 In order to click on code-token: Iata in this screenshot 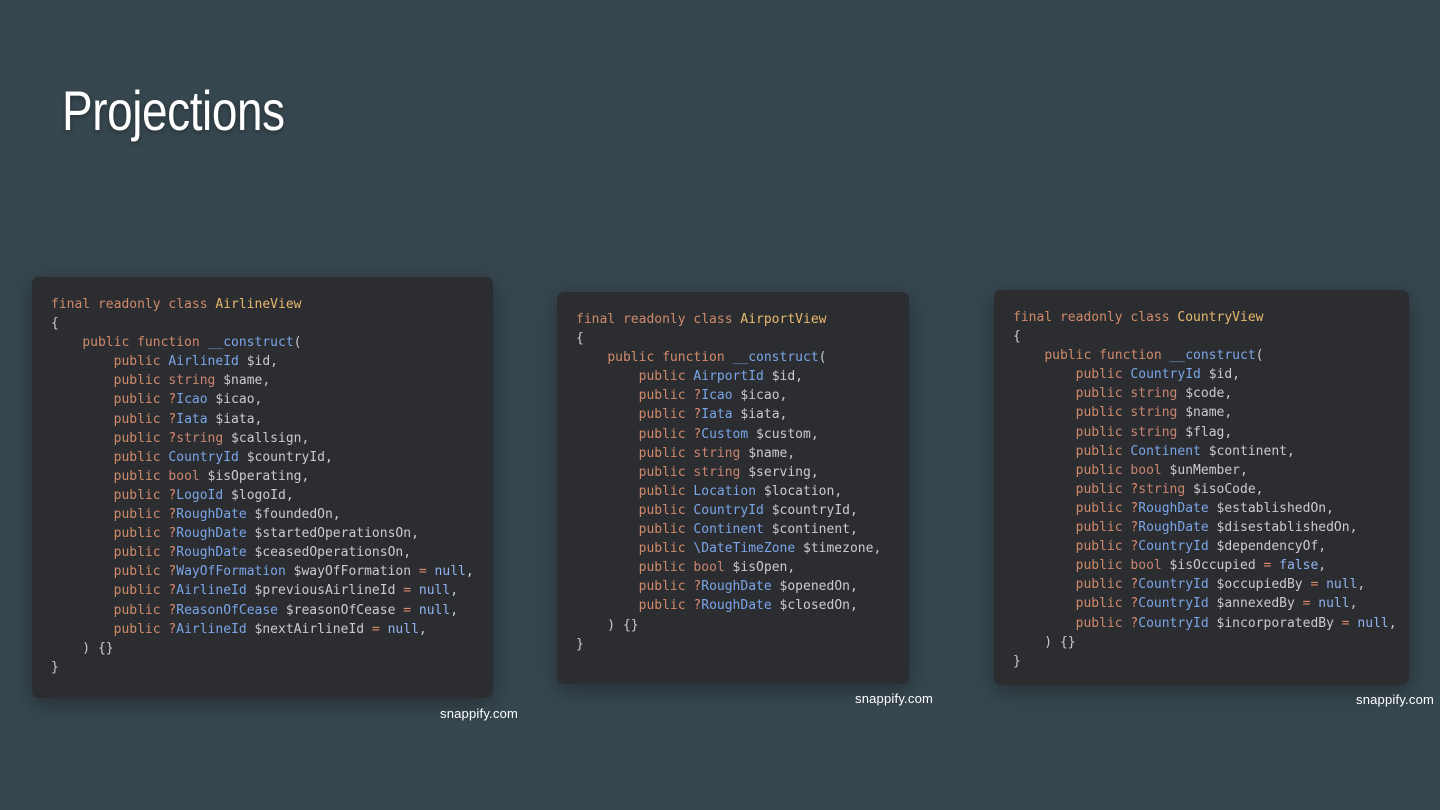, I will do `click(717, 415)`.